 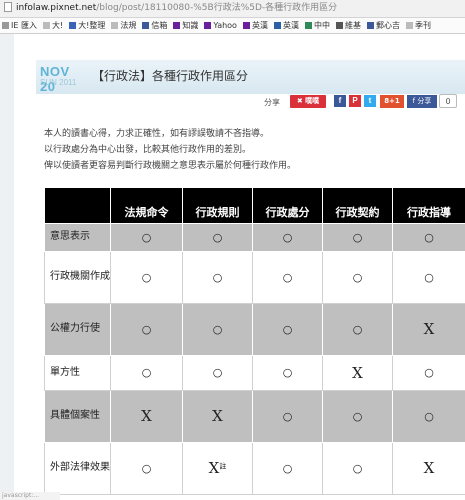 What do you see at coordinates (170, 166) in the screenshot?
I see `intro-line: 俾以使讀者更容易判斷行政機關之意思表示屬於何種行政作用。` at bounding box center [170, 166].